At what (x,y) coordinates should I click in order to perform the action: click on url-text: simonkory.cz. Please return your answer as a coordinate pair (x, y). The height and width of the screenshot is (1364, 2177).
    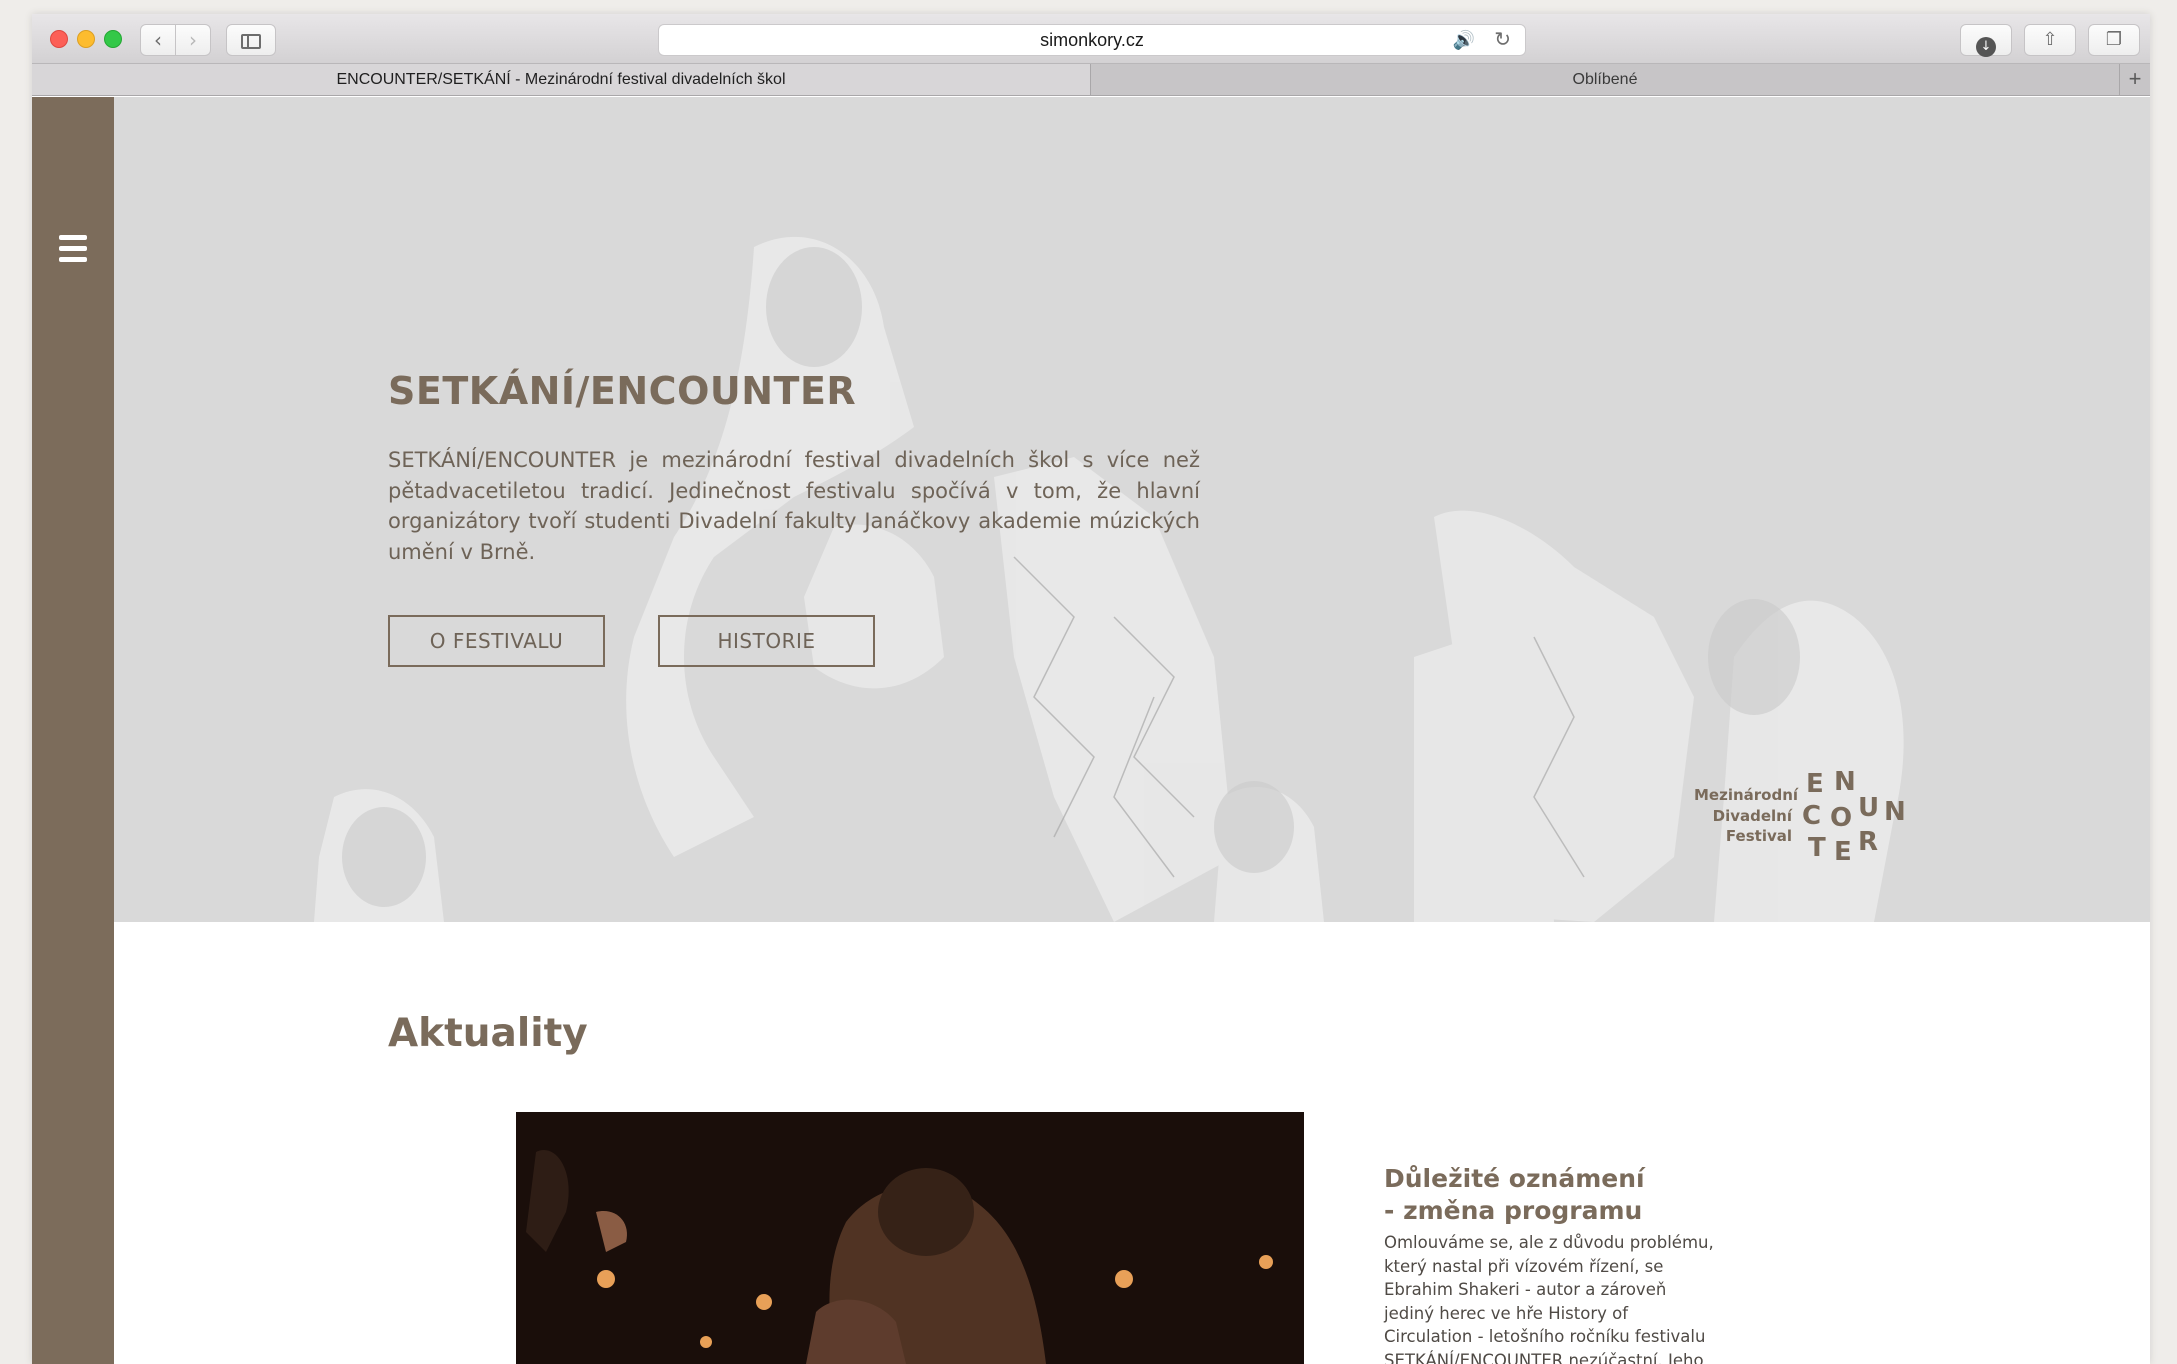
    Looking at the image, I should click on (1092, 40).